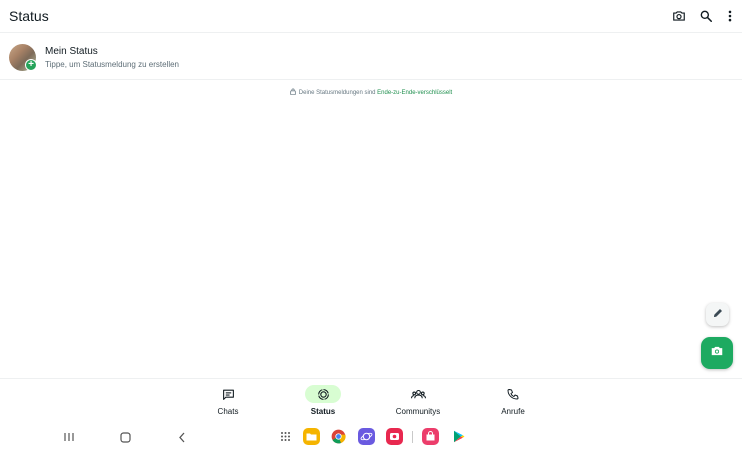 Image resolution: width=742 pixels, height=450 pixels. What do you see at coordinates (182, 437) in the screenshot?
I see `back-icon` at bounding box center [182, 437].